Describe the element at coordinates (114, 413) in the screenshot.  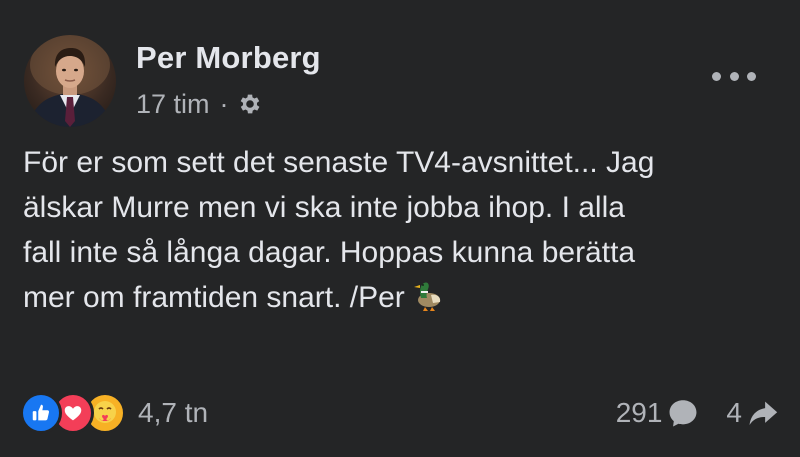
I see `reactions-summary: 4,7 tn` at that location.